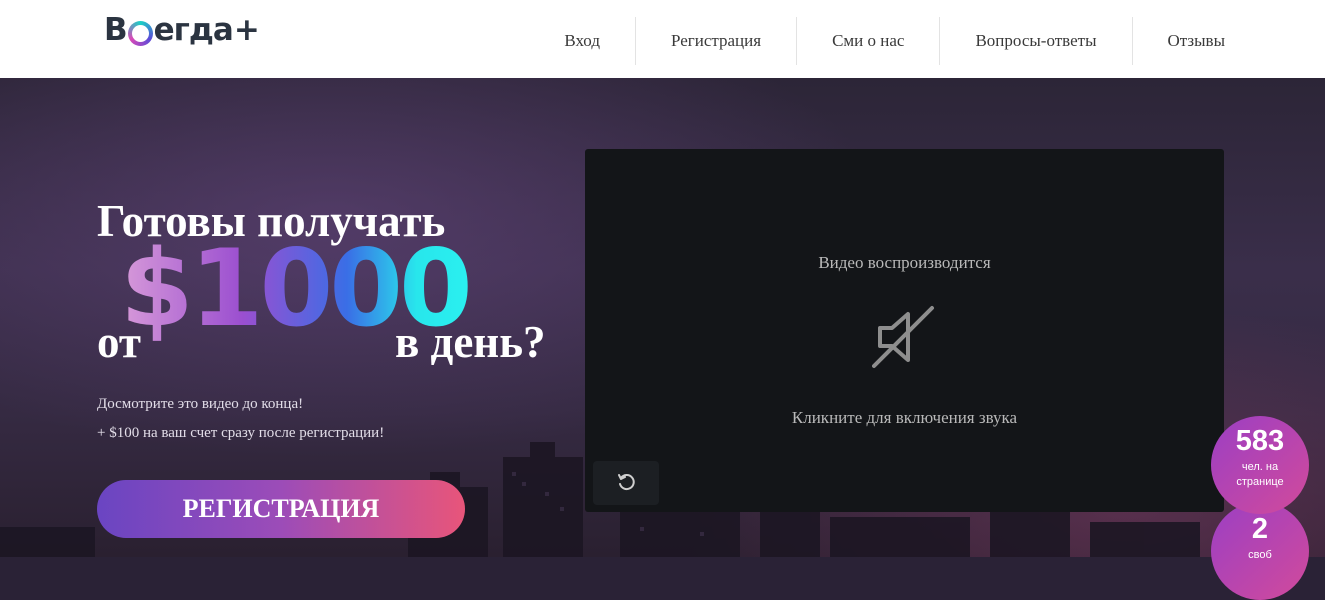  What do you see at coordinates (904, 417) in the screenshot?
I see `video-sound-hint: Кликните для включения звука` at bounding box center [904, 417].